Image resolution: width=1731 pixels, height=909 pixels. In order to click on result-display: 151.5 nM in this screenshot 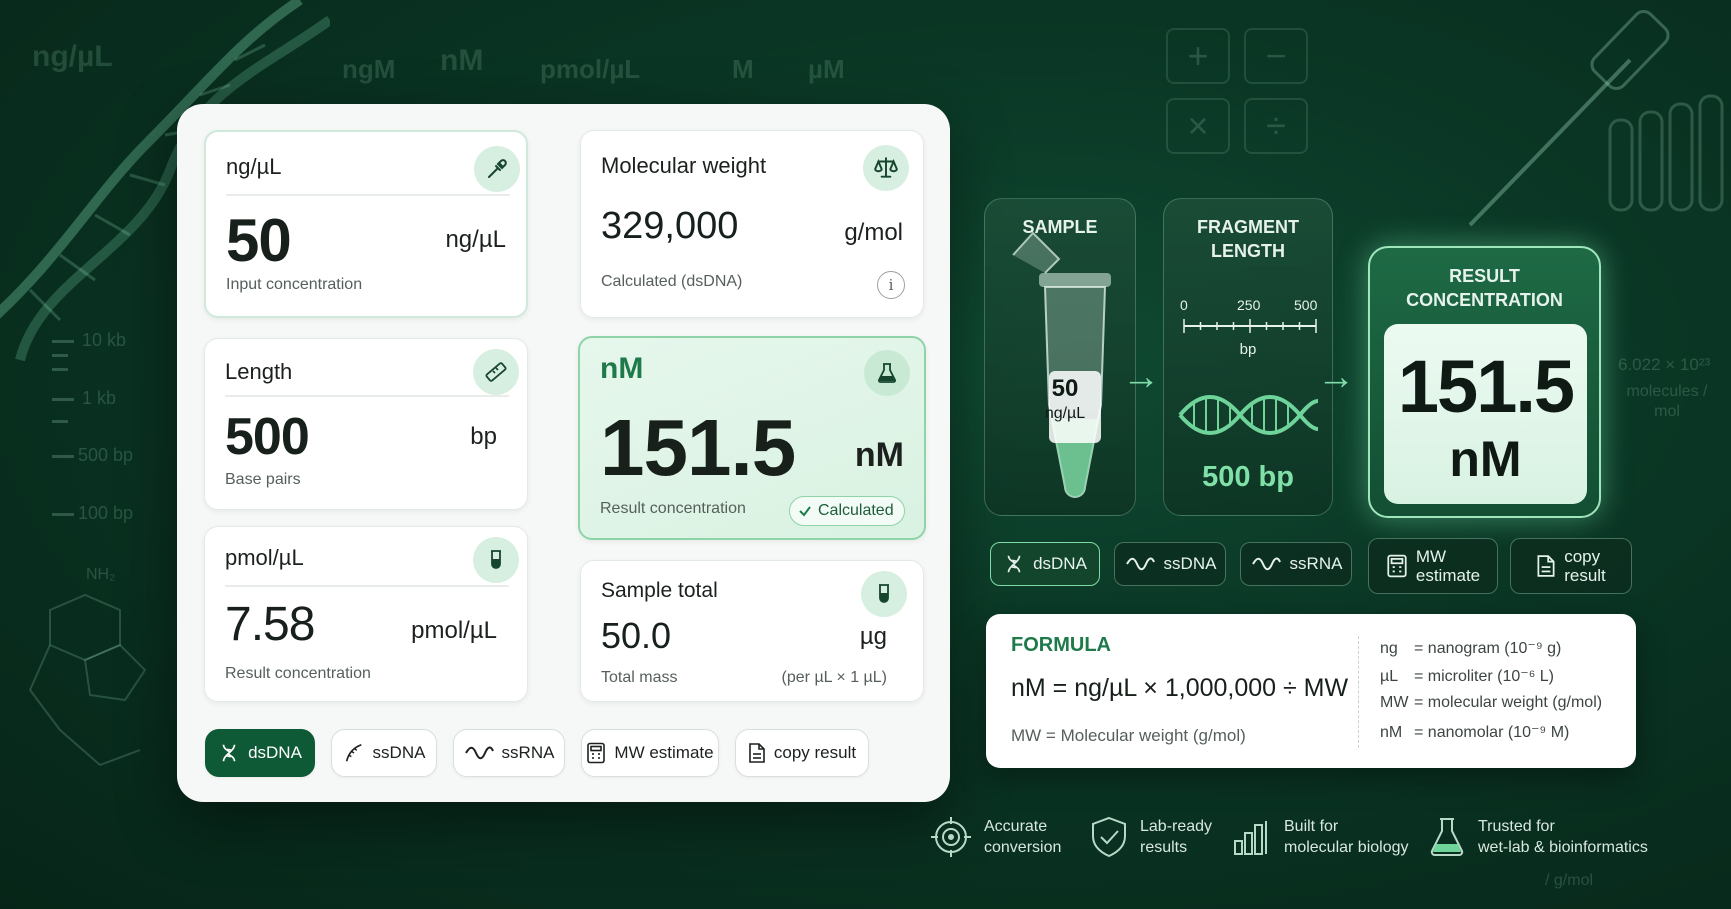, I will do `click(1485, 414)`.